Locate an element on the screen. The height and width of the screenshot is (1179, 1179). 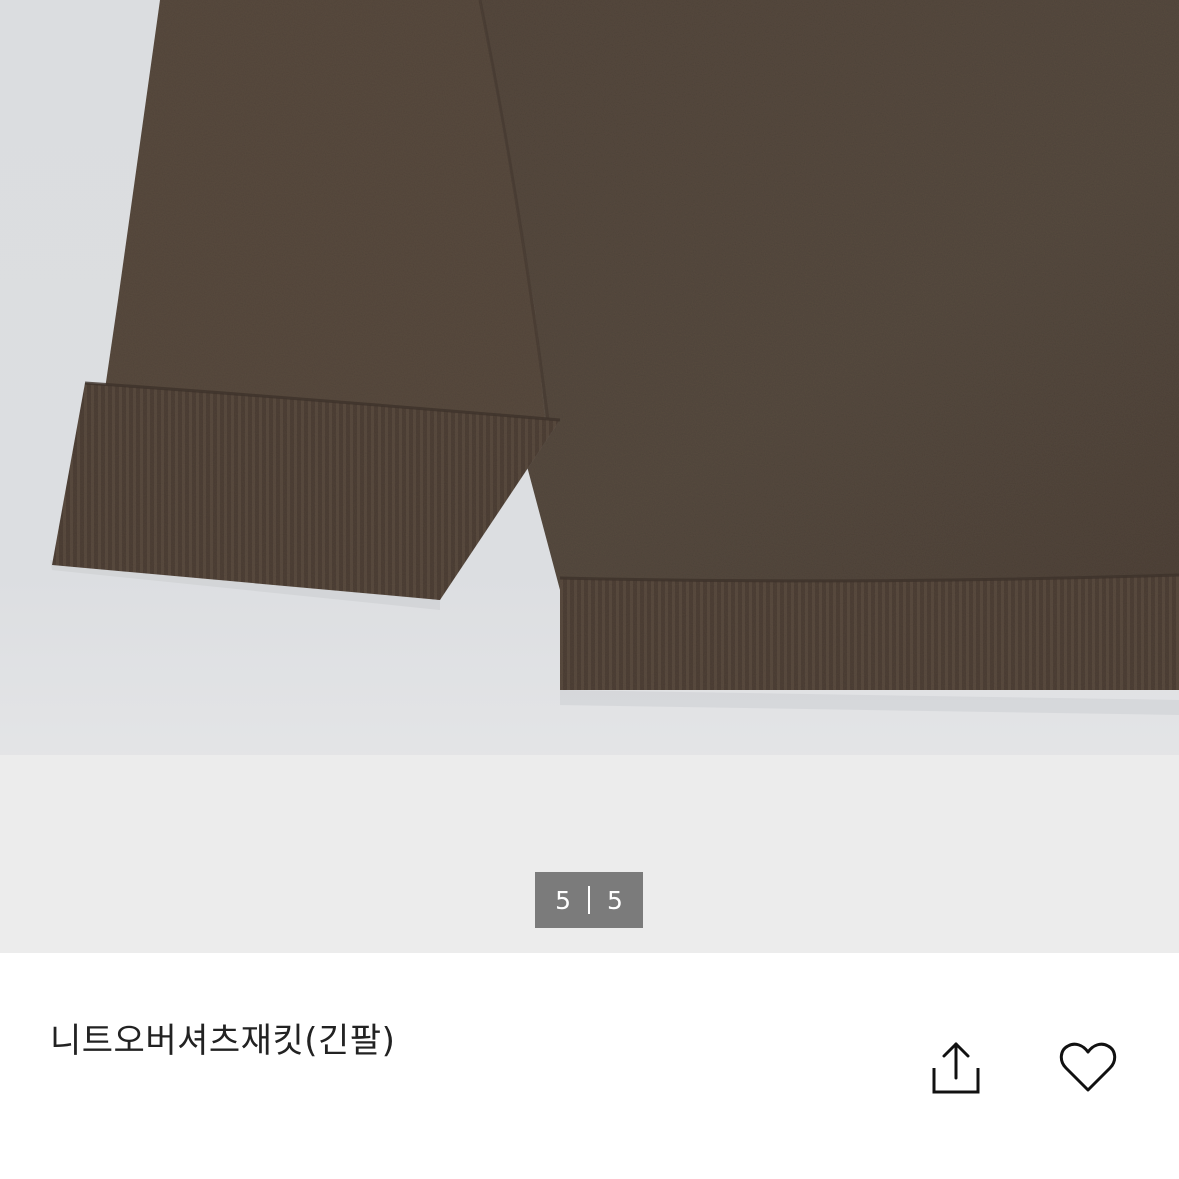
share-icon is located at coordinates (956, 1068).